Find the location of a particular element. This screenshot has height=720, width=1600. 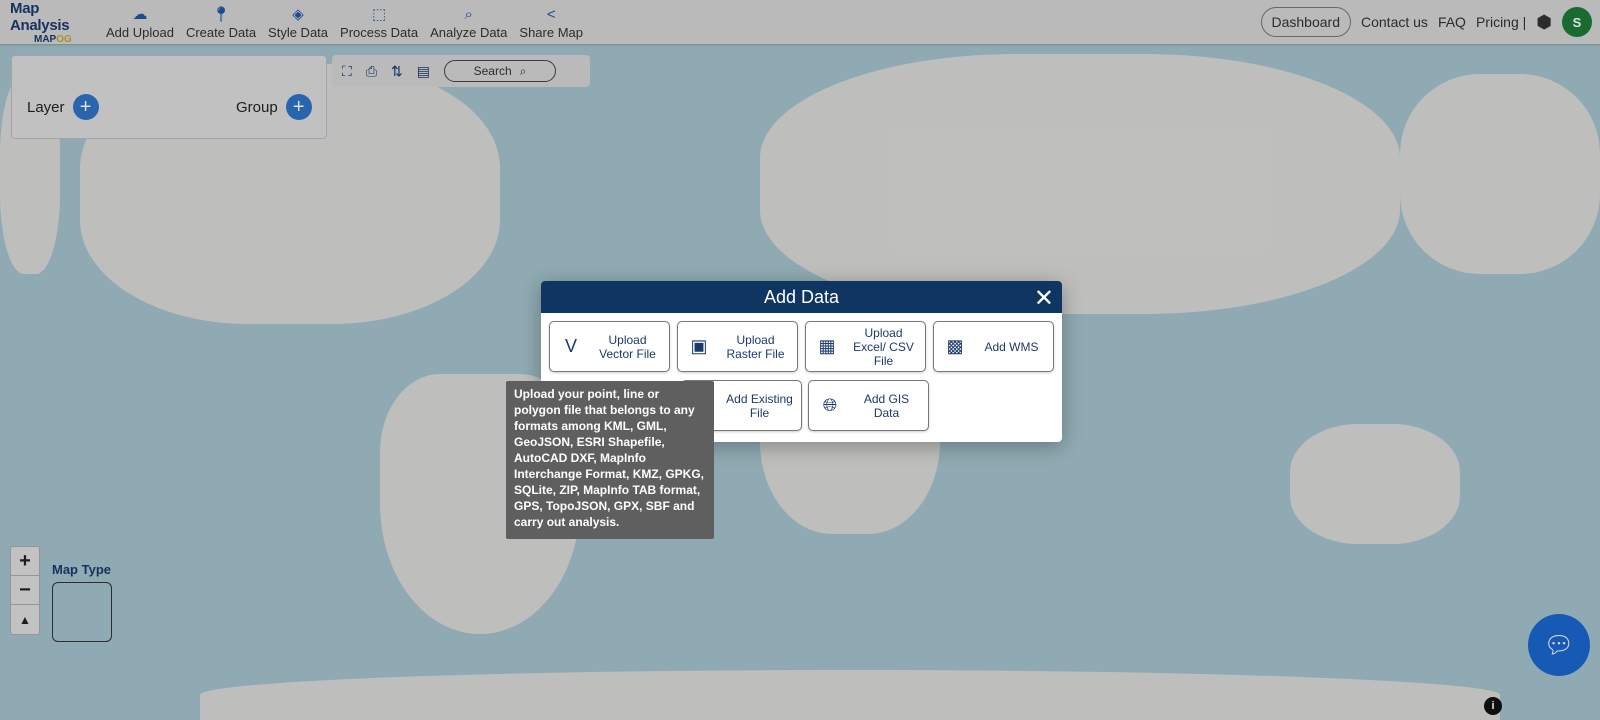

close-icon: ✕ is located at coordinates (1044, 298).